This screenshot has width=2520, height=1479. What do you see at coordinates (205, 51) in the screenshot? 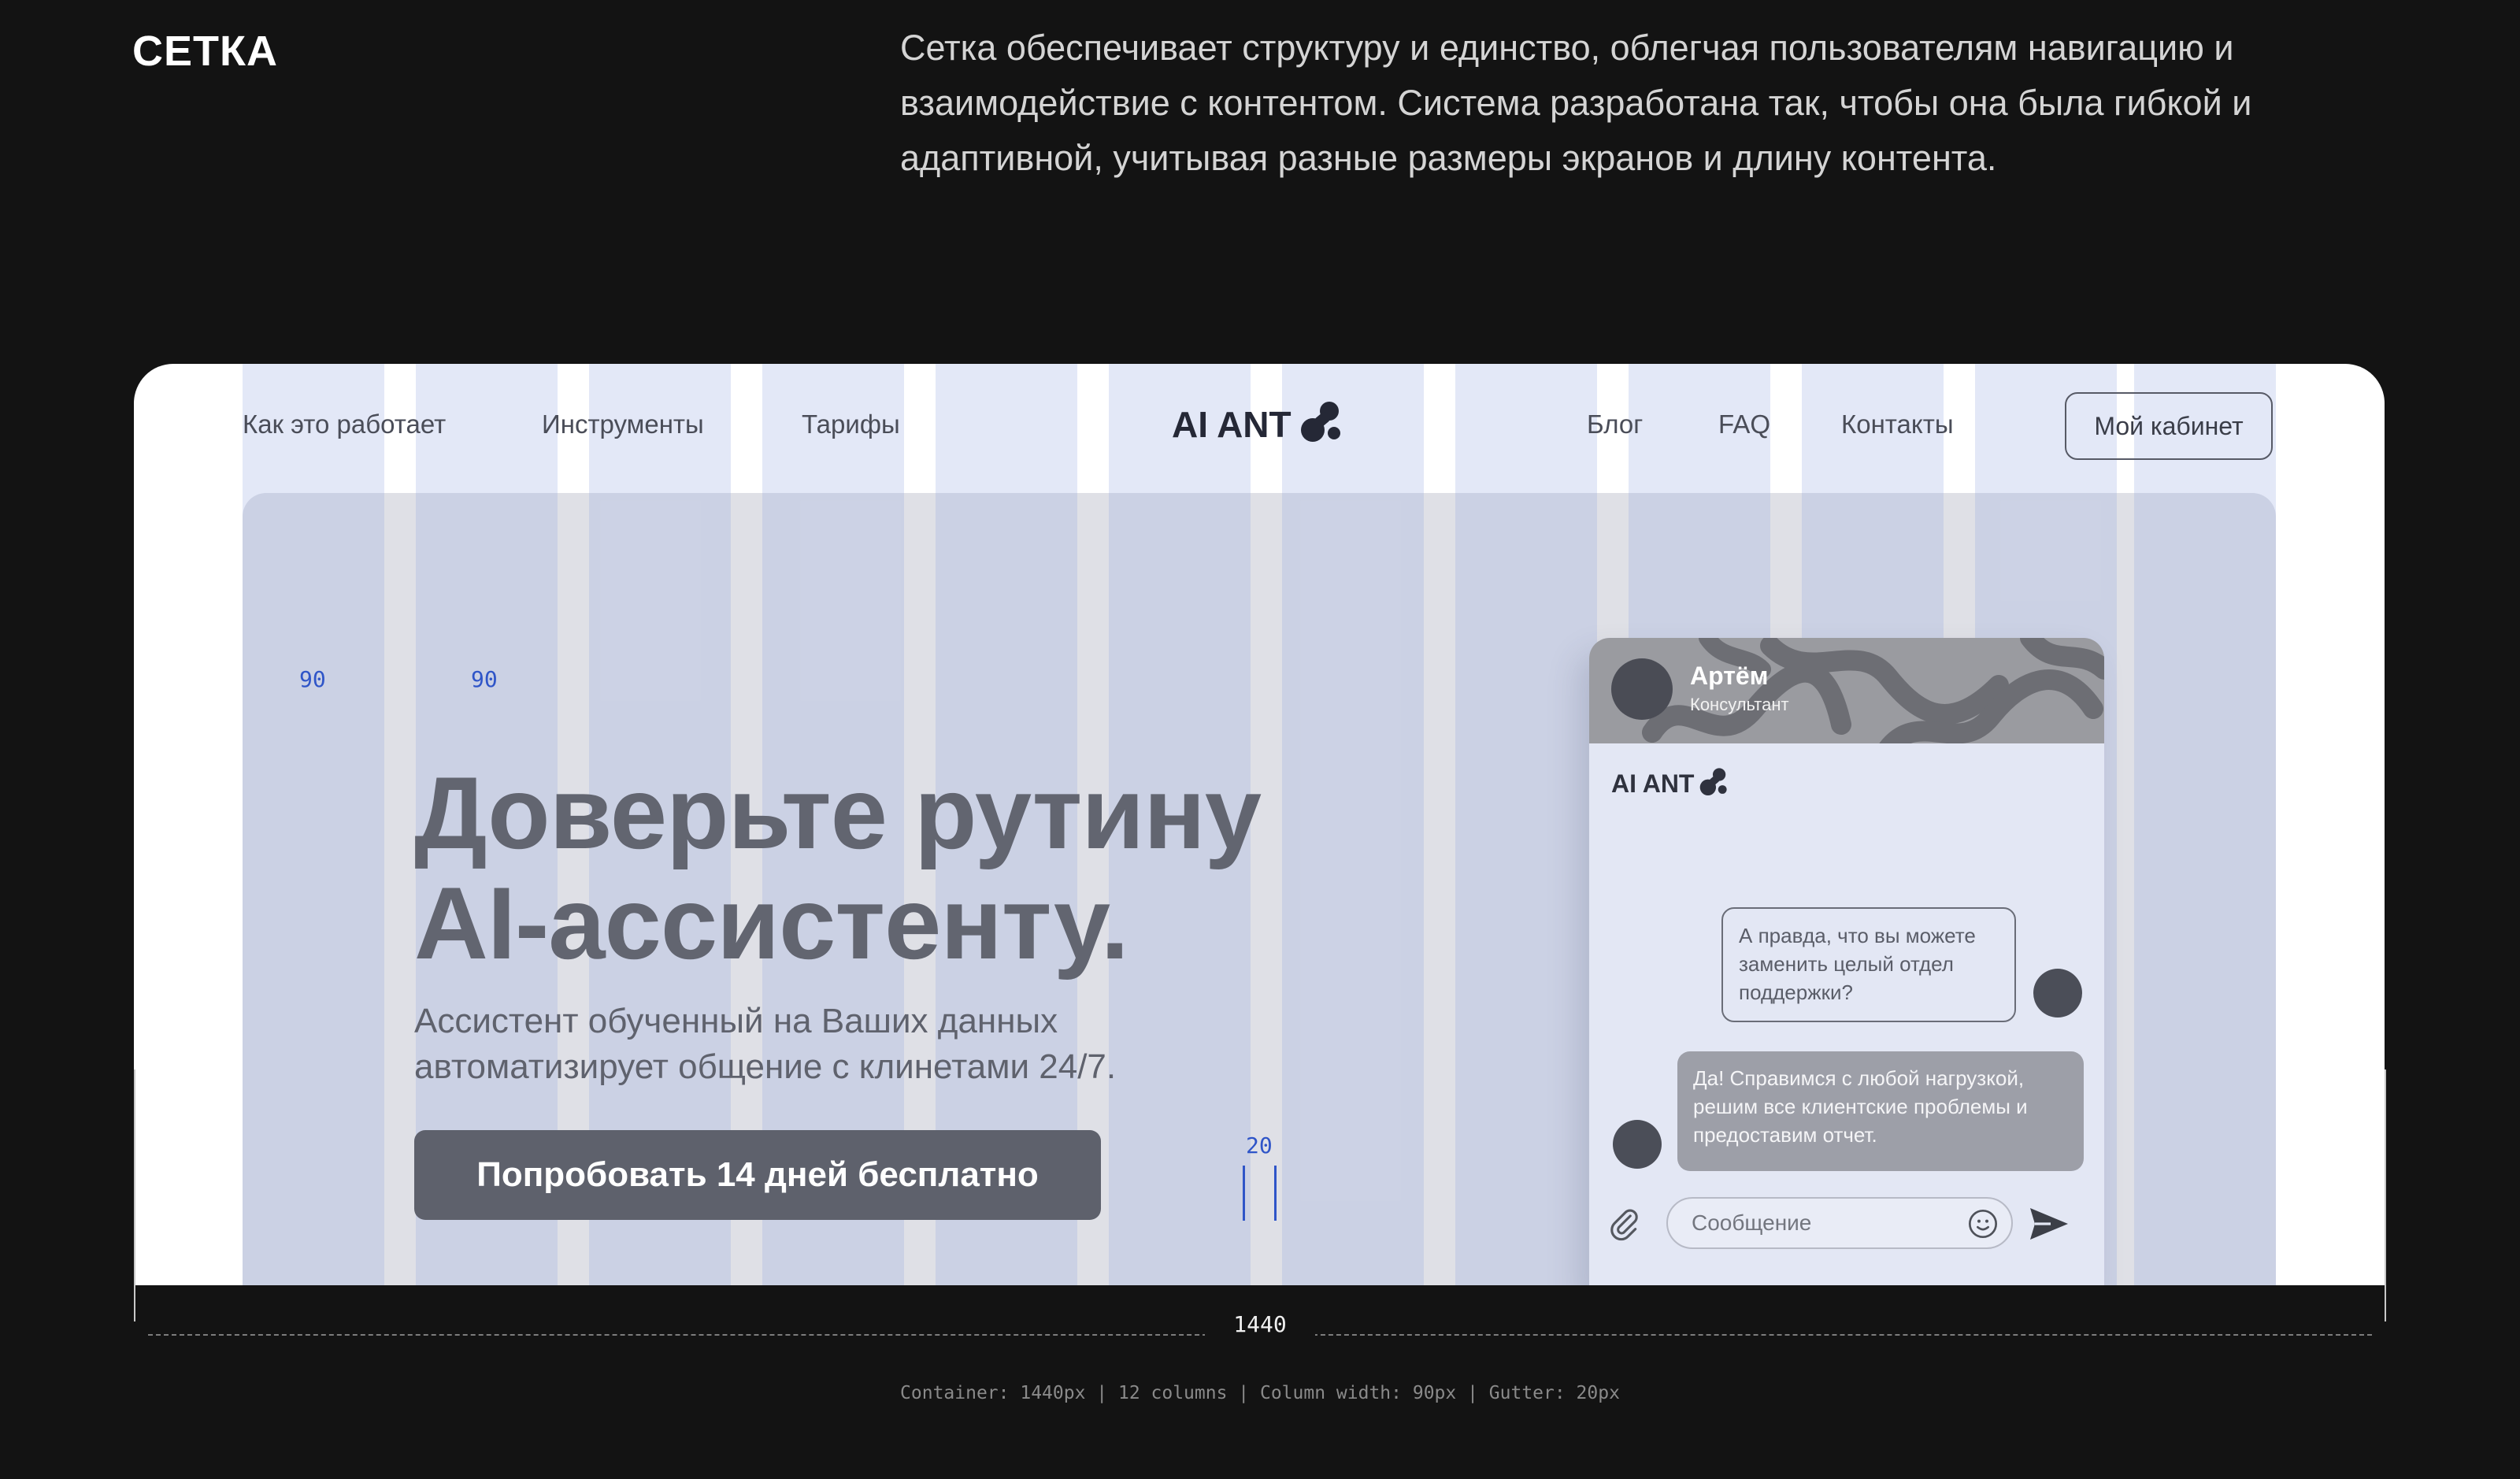
I see `section-title: СЕТКА` at bounding box center [205, 51].